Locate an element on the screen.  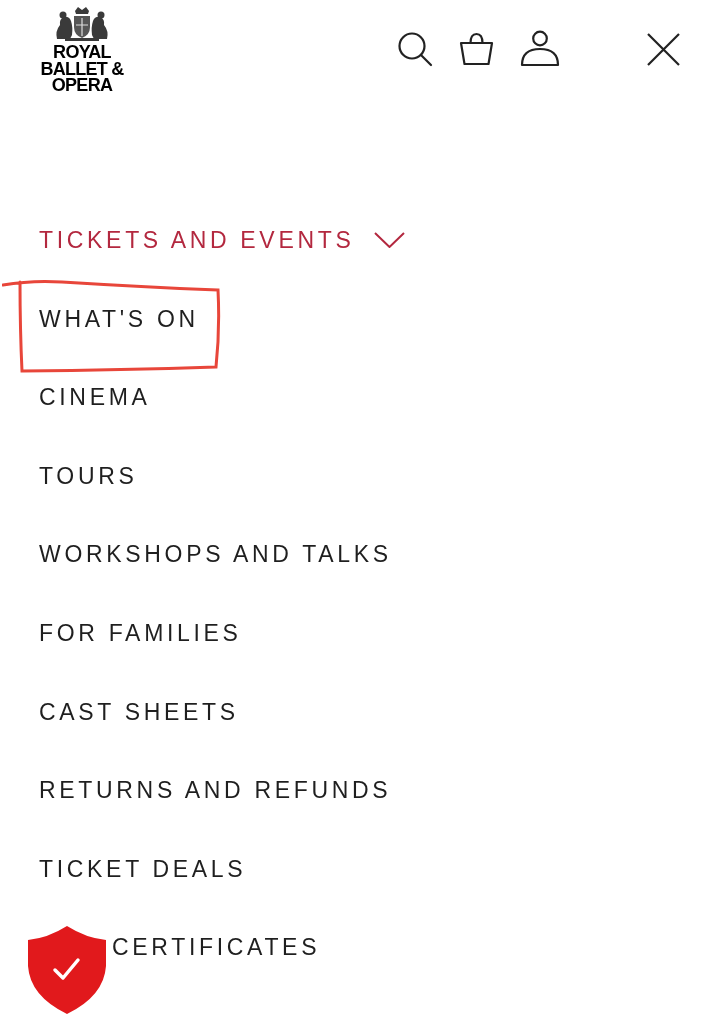
menu-link: FOR FAMILIES is located at coordinates (140, 633).